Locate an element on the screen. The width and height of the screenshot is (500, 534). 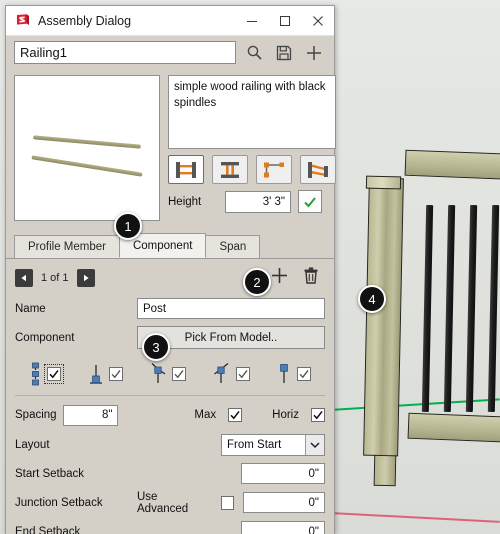
horiz-checkbox is located at coordinates (318, 415).